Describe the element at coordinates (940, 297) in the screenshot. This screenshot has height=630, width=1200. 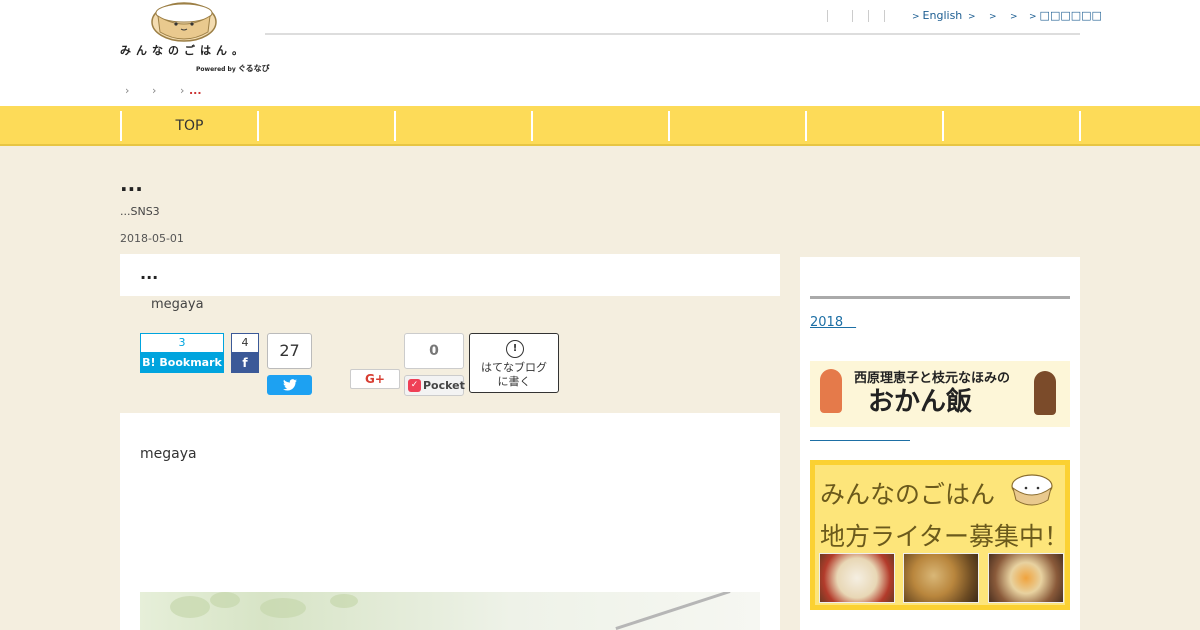
I see `sidebar-divider` at that location.